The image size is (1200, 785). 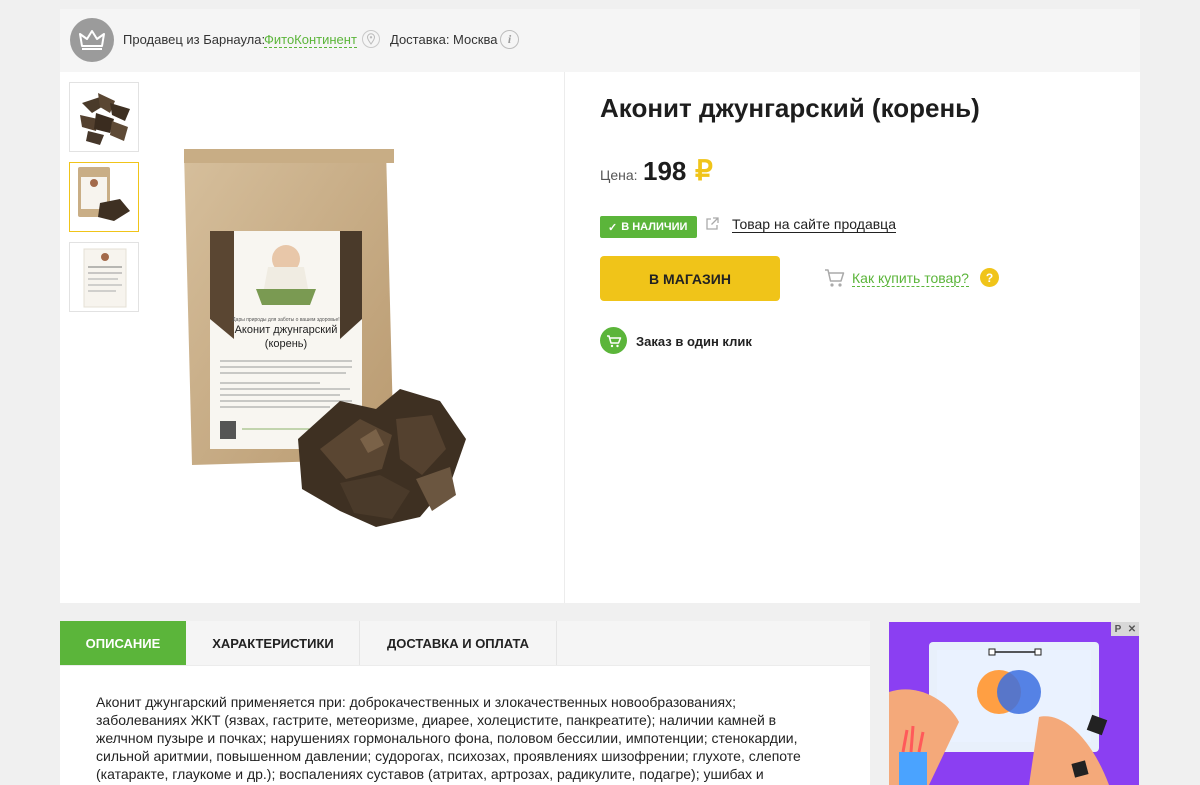 What do you see at coordinates (619, 175) in the screenshot?
I see `price-label: Цена:` at bounding box center [619, 175].